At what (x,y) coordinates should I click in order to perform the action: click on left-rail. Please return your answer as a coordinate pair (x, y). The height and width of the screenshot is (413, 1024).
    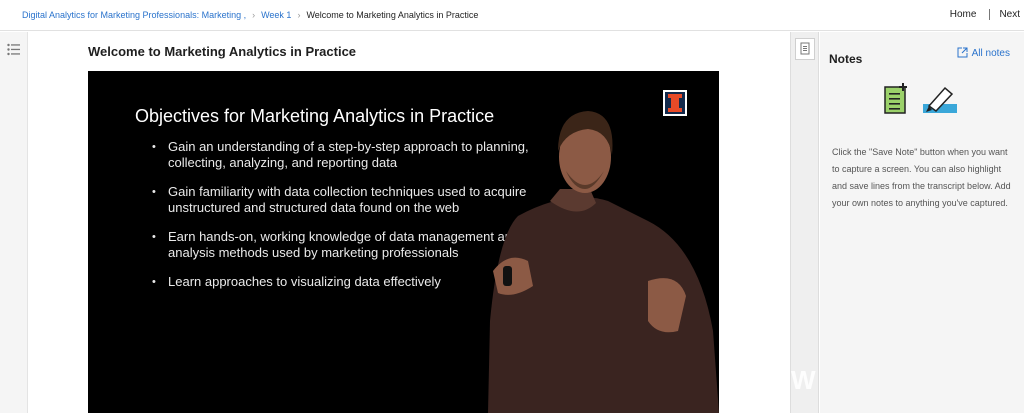
    Looking at the image, I should click on (14, 222).